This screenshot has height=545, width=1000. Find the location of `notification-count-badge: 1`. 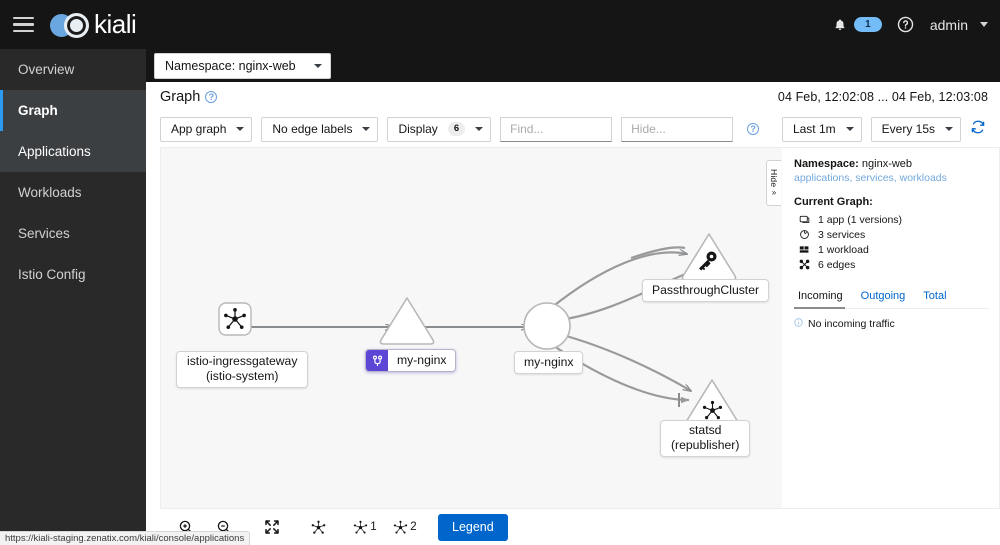

notification-count-badge: 1 is located at coordinates (867, 24).